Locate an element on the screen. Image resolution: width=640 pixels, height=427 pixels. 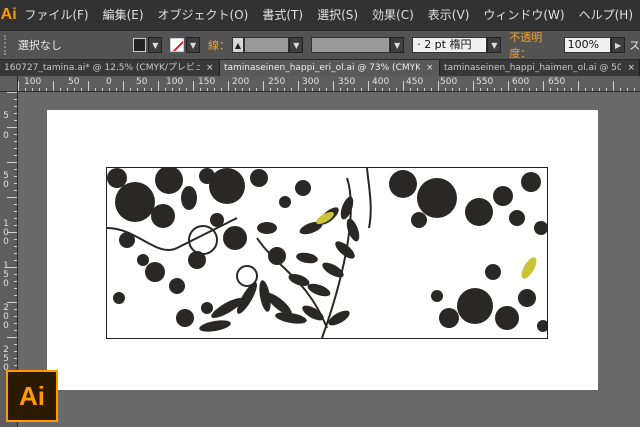
tab-document-1: 160727_tamina.ai* @ 12.5% (CMYK/プレビュー) × is located at coordinates (110, 68).